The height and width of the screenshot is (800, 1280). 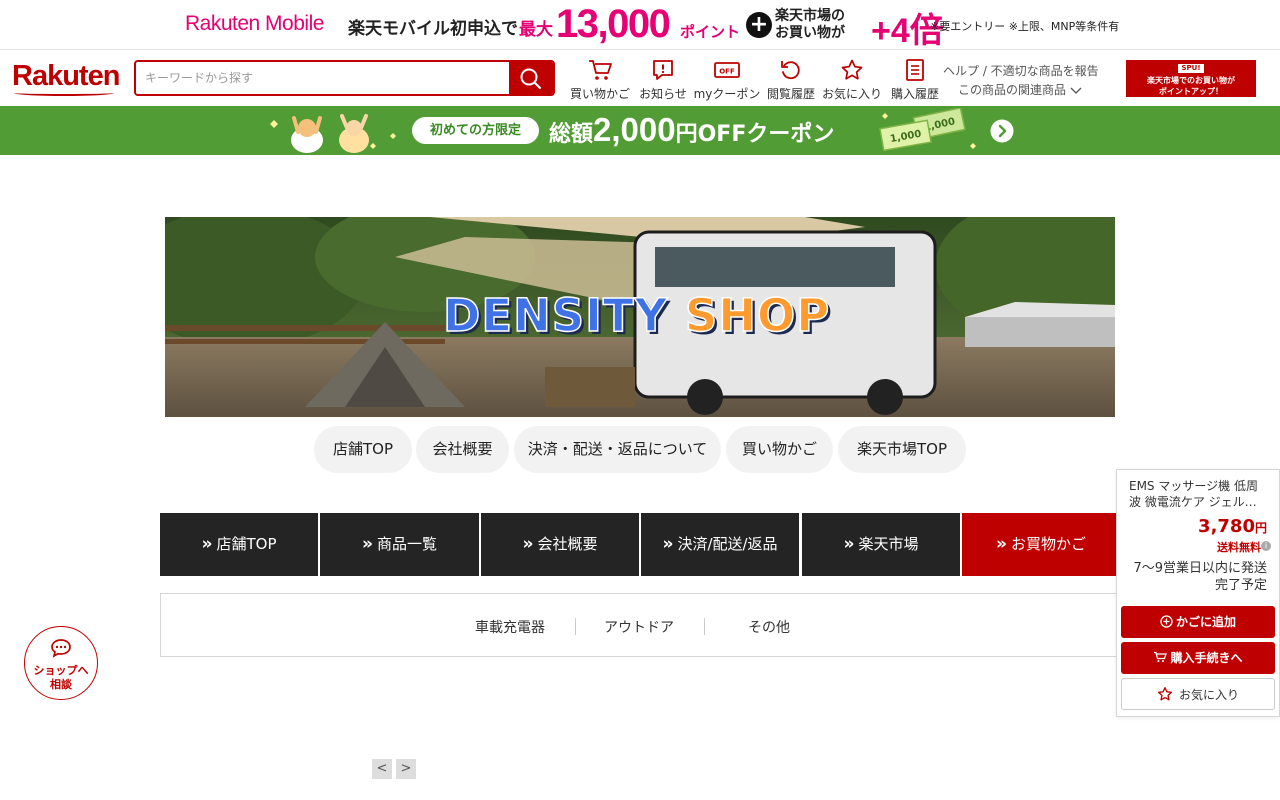 I want to click on first-time-pill: 初めての方限定, so click(x=475, y=130).